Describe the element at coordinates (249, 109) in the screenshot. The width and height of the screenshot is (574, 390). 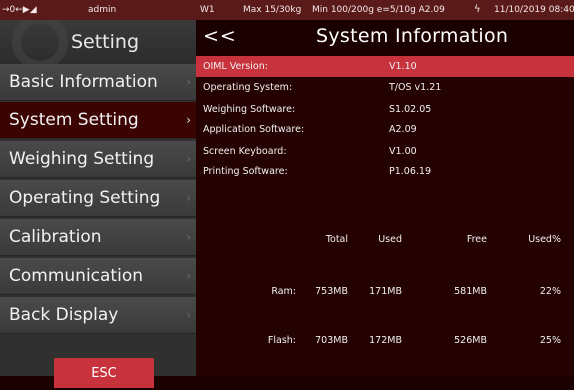
I see `info-key: Weighing Software:` at that location.